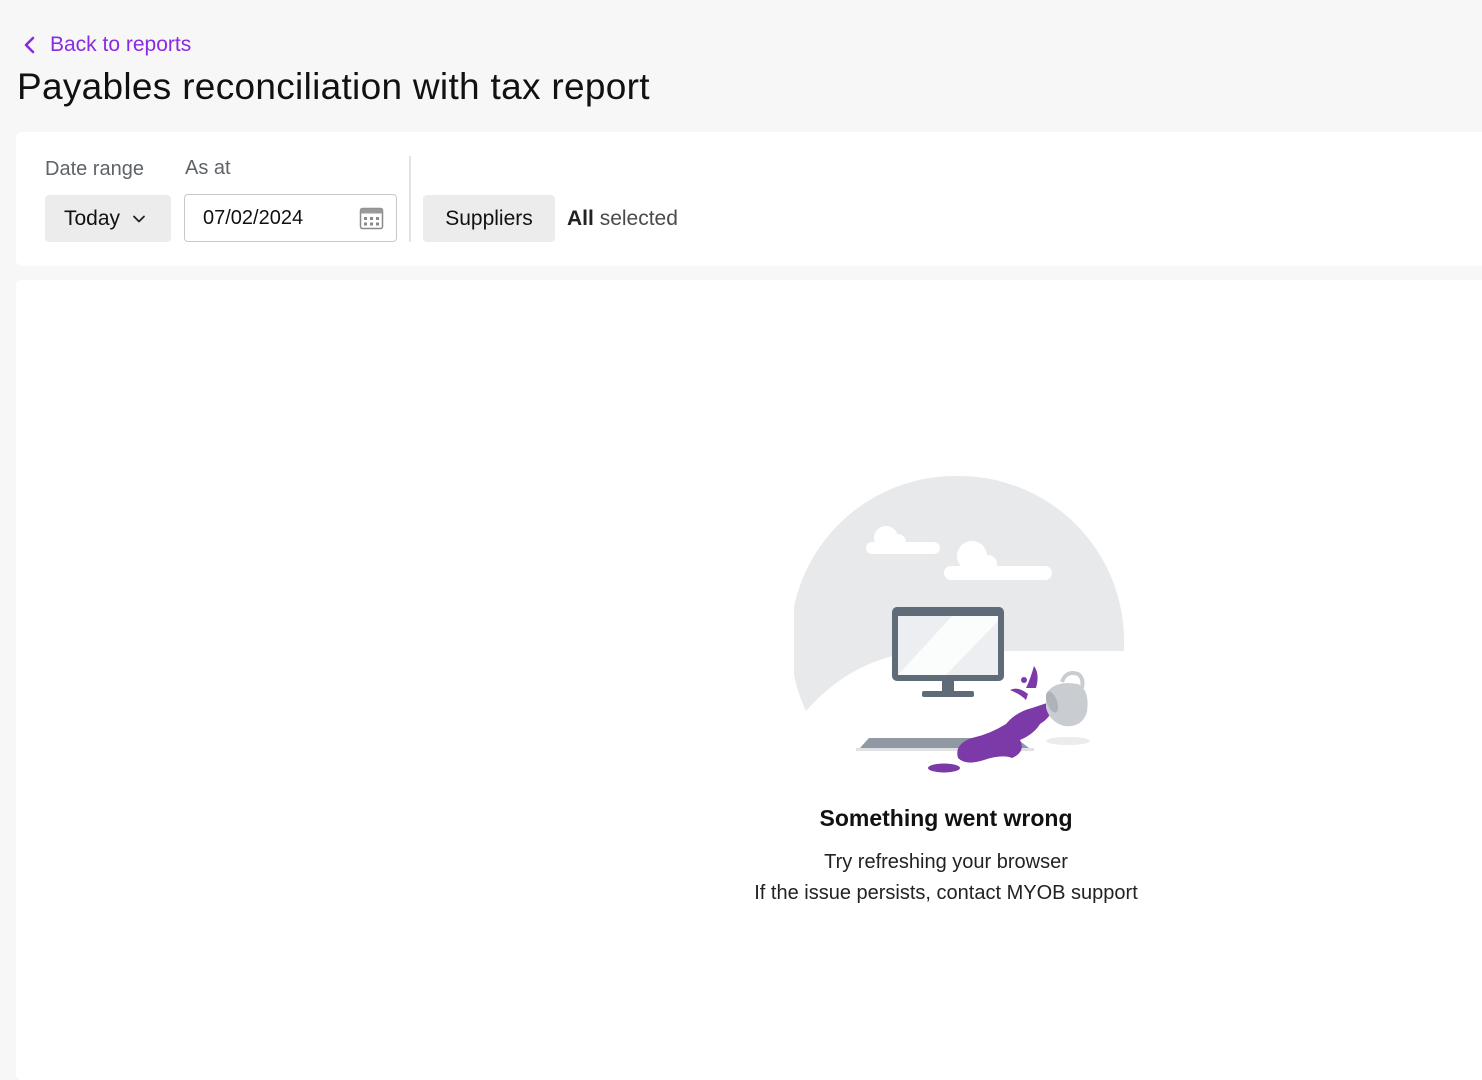 The width and height of the screenshot is (1482, 1080). What do you see at coordinates (121, 44) in the screenshot?
I see `back-link-label: Back to reports` at bounding box center [121, 44].